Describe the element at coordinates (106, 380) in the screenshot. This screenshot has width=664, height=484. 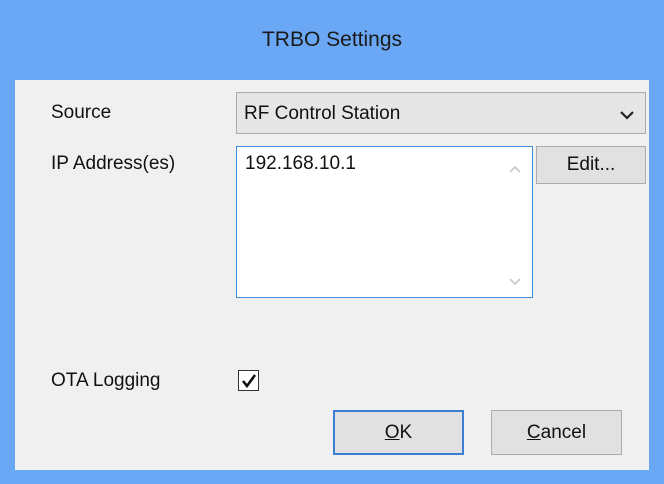
I see `ota-logging-label: OTA Logging` at that location.